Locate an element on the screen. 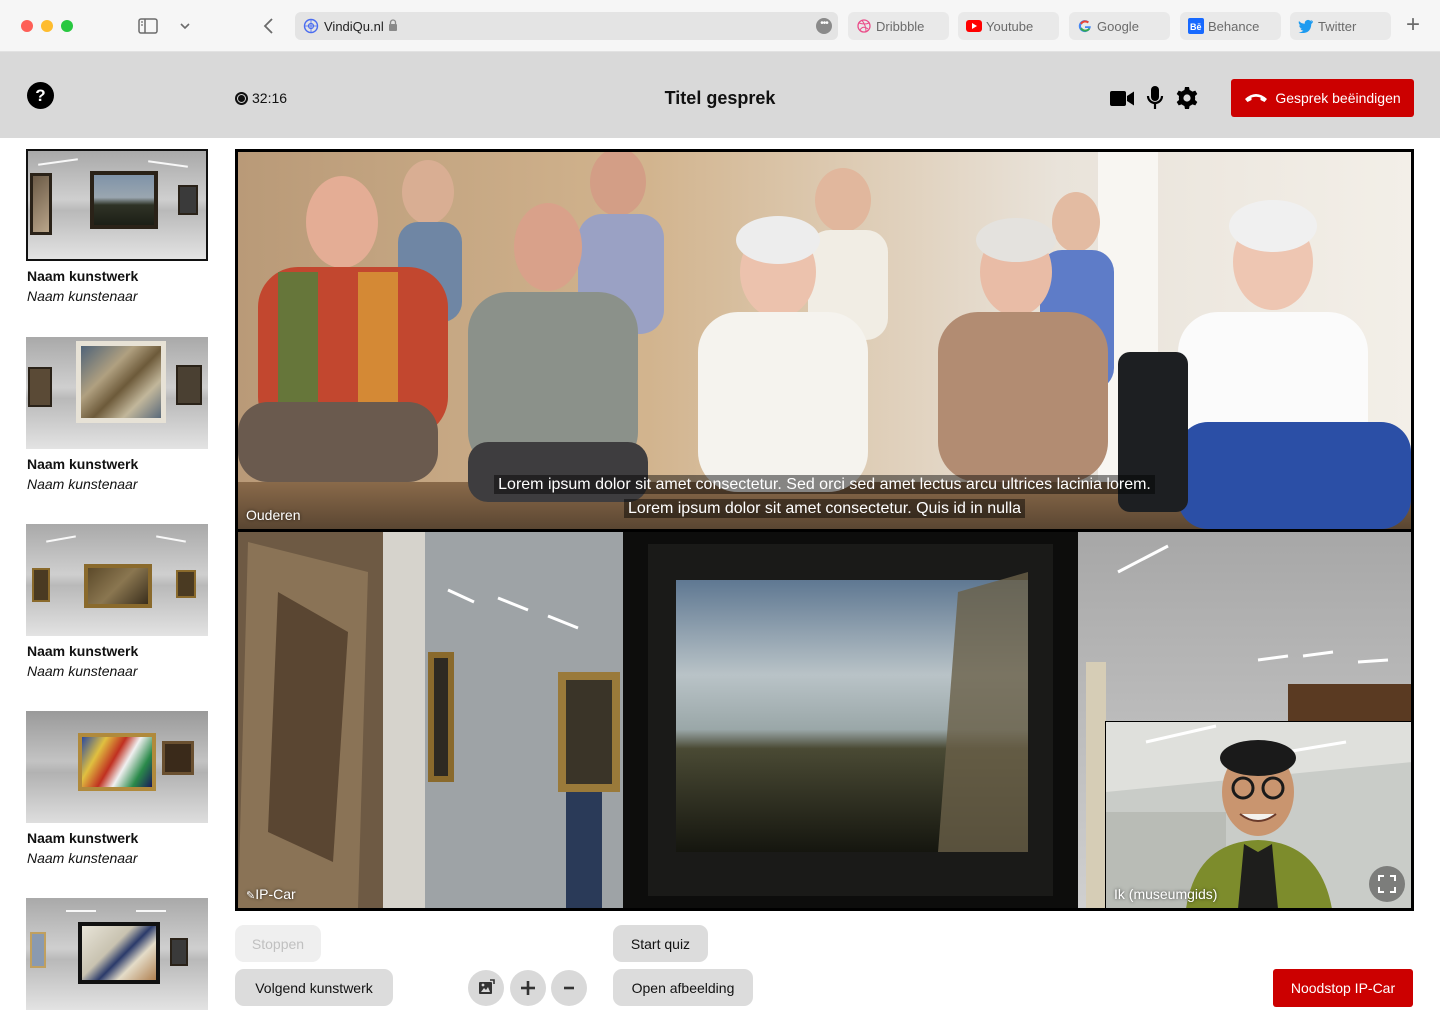 The height and width of the screenshot is (1024, 1440). address-text: VindiQu.nl is located at coordinates (354, 26).